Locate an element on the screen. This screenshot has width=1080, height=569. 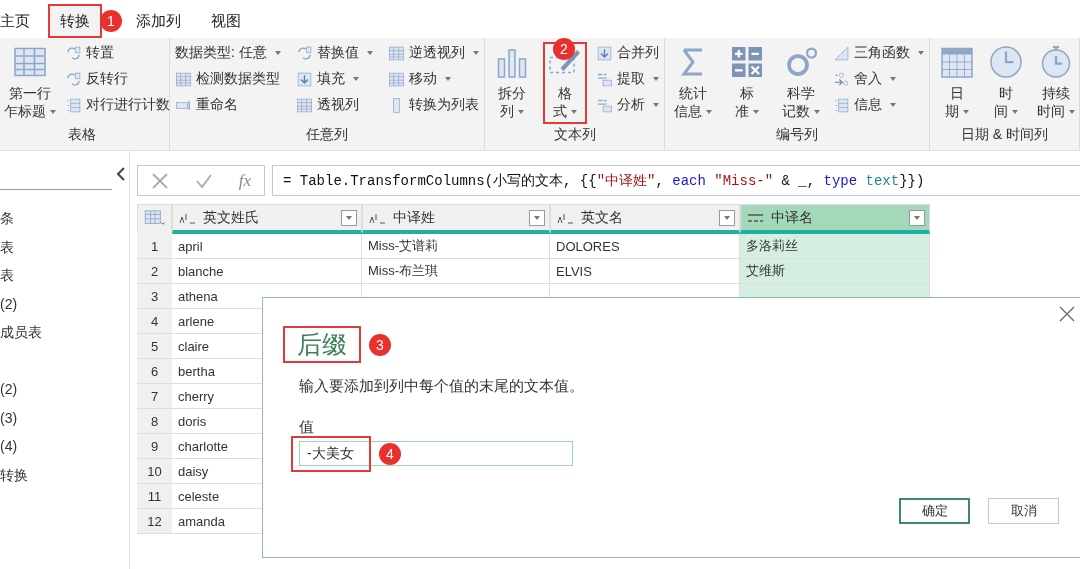
ribbon-button: 日 期 is located at coordinates (957, 83).